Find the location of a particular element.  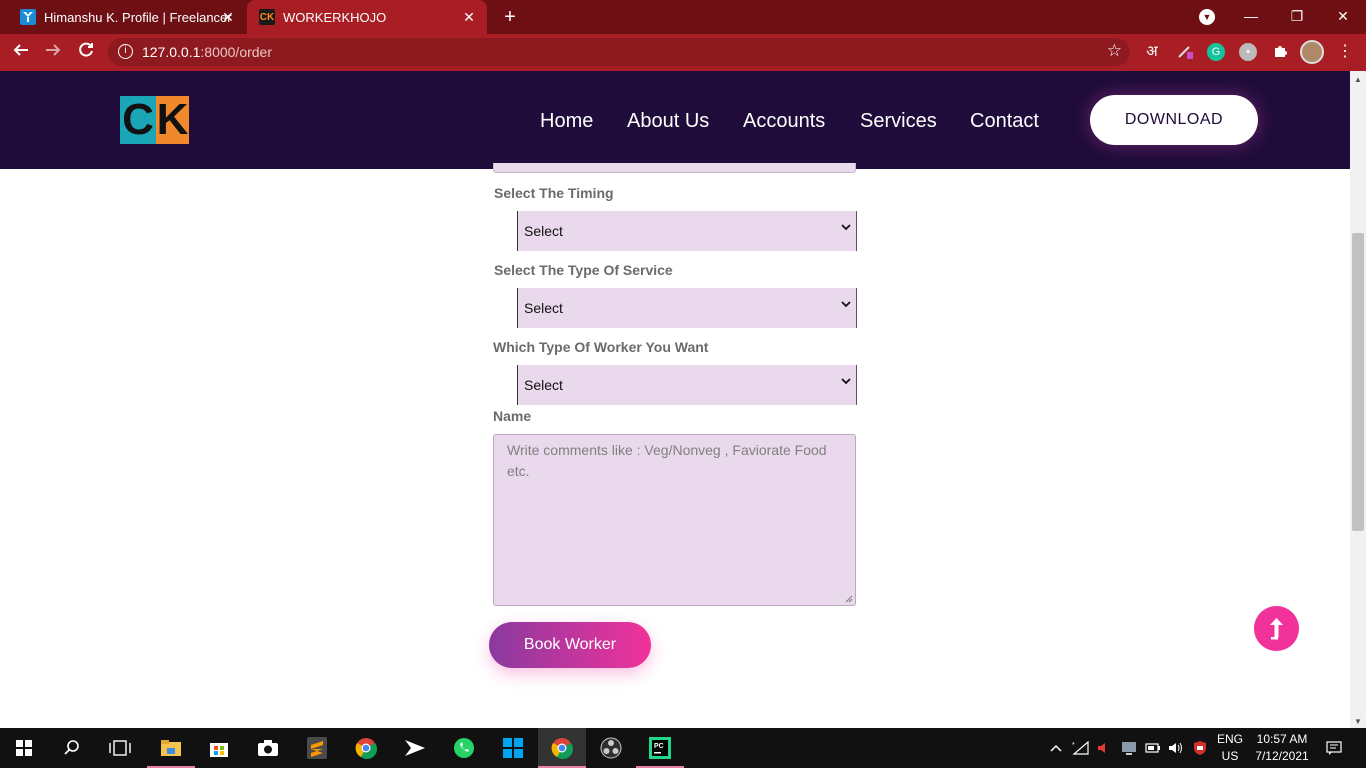

clock-time: 10:57 AM is located at coordinates (1282, 739).